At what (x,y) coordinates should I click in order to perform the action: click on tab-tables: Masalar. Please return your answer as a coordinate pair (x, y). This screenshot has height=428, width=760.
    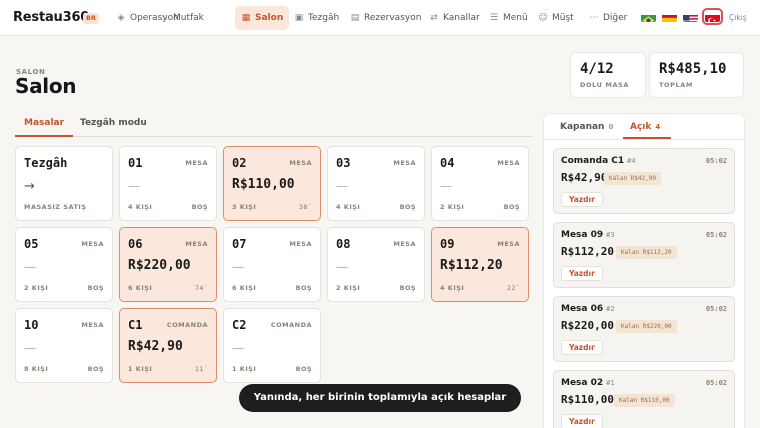
    Looking at the image, I should click on (44, 125).